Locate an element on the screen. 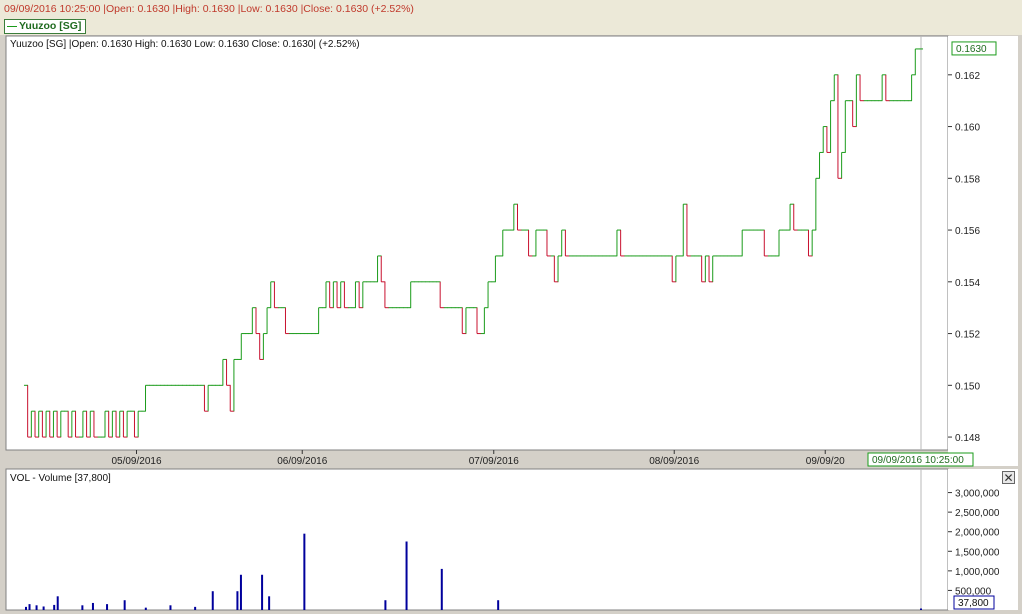 This screenshot has height=614, width=1022. volume-y-tick-label: 2,000,000 is located at coordinates (977, 533).